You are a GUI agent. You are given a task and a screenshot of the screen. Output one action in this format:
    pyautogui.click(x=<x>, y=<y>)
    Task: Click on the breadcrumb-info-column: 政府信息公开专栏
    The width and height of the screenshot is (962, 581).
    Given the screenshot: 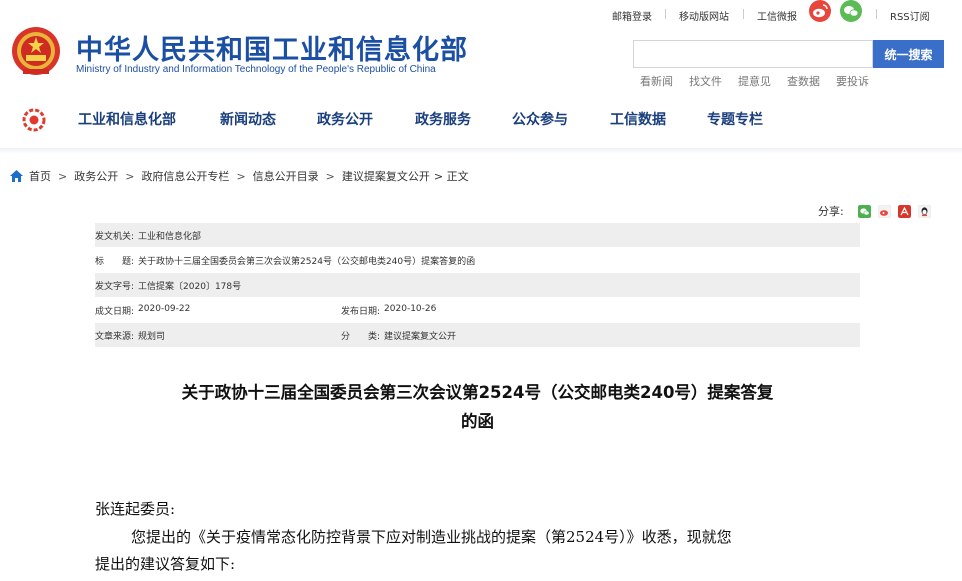 What is the action you would take?
    pyautogui.click(x=185, y=176)
    